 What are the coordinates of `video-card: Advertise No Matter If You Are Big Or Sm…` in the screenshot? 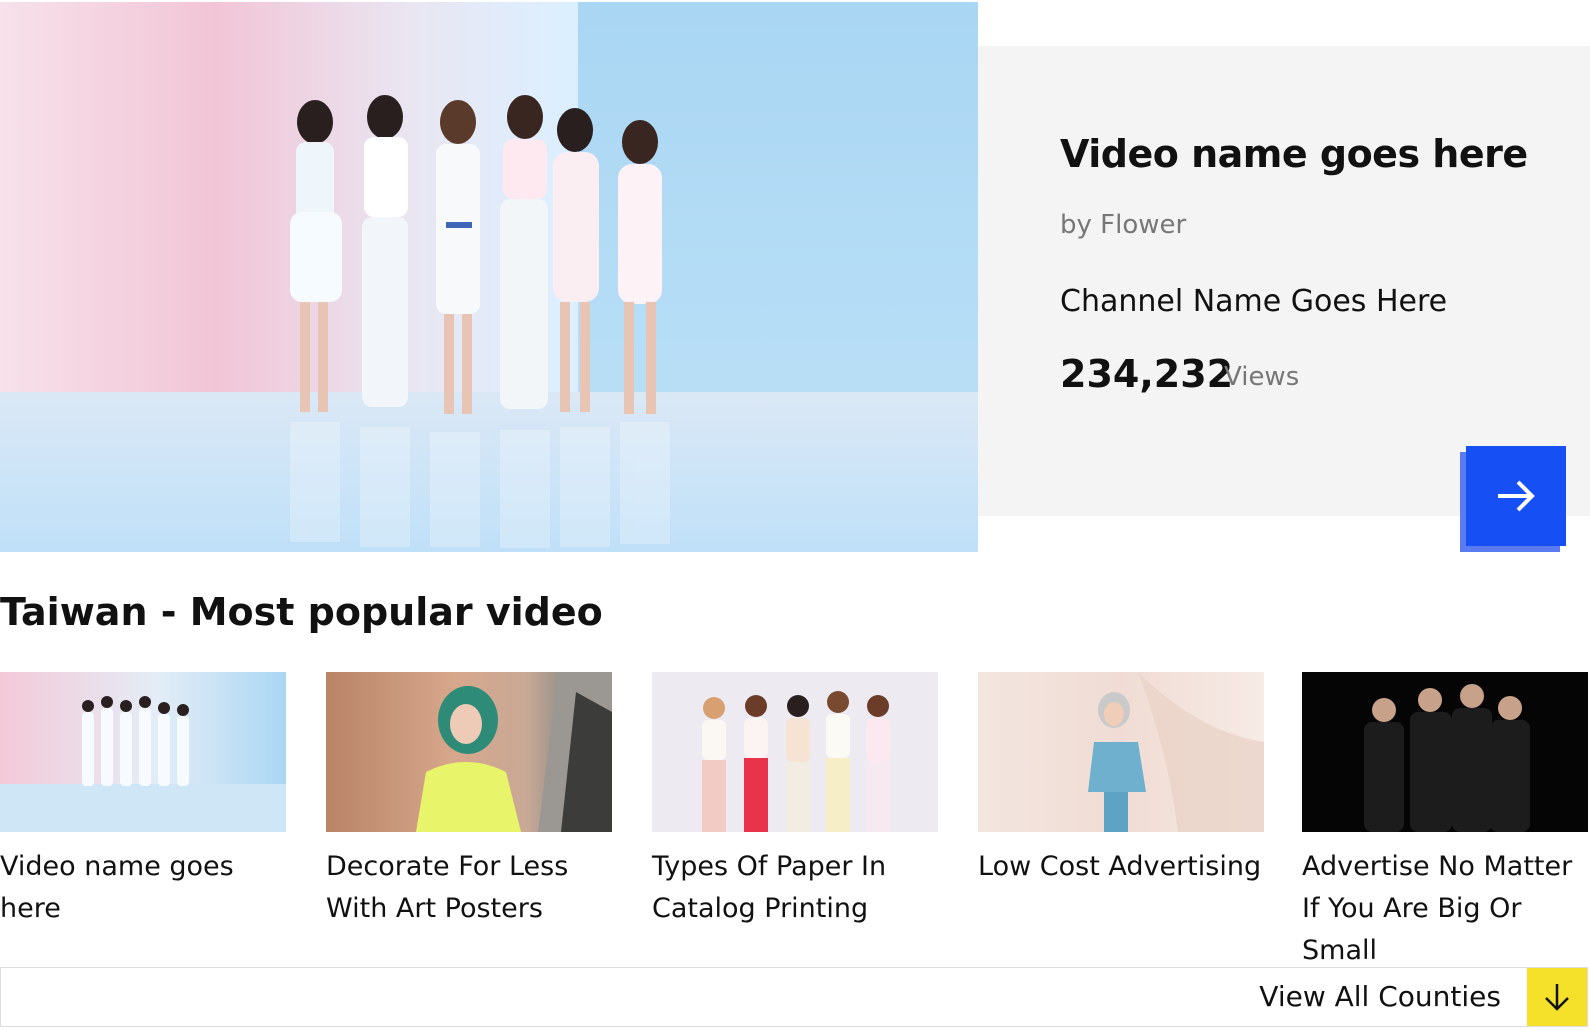 It's located at (1445, 822).